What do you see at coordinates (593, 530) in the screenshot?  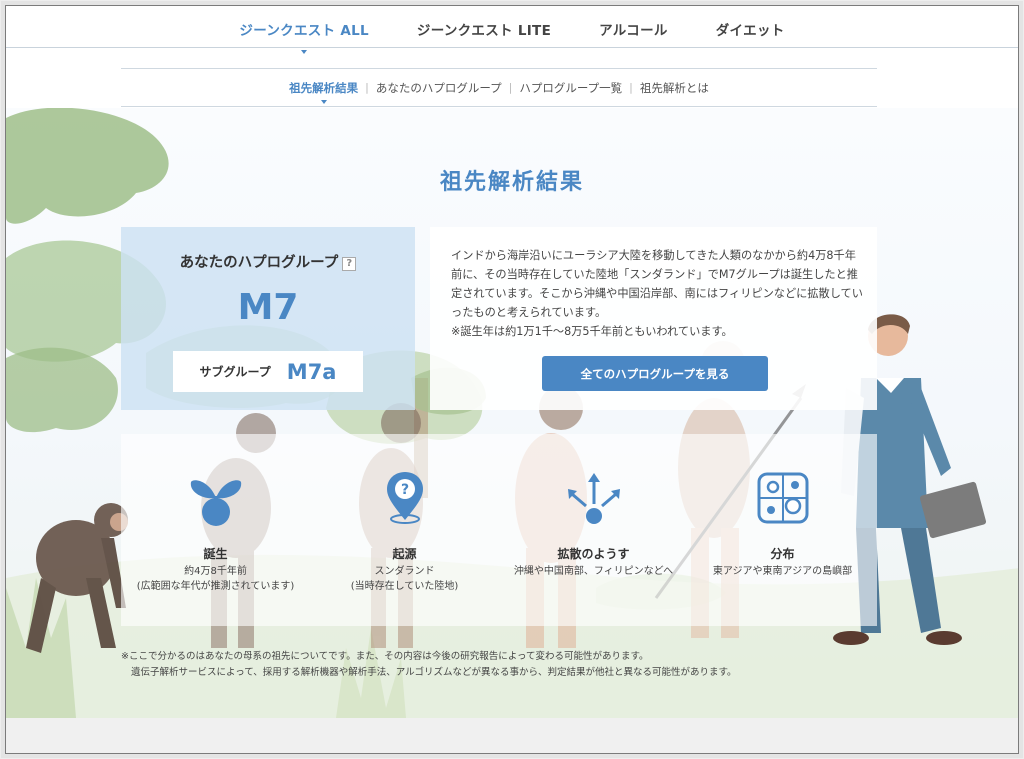 I see `info-item-spread: 拡散のようす 沖縄や中国南部、フィリピンなどへ` at bounding box center [593, 530].